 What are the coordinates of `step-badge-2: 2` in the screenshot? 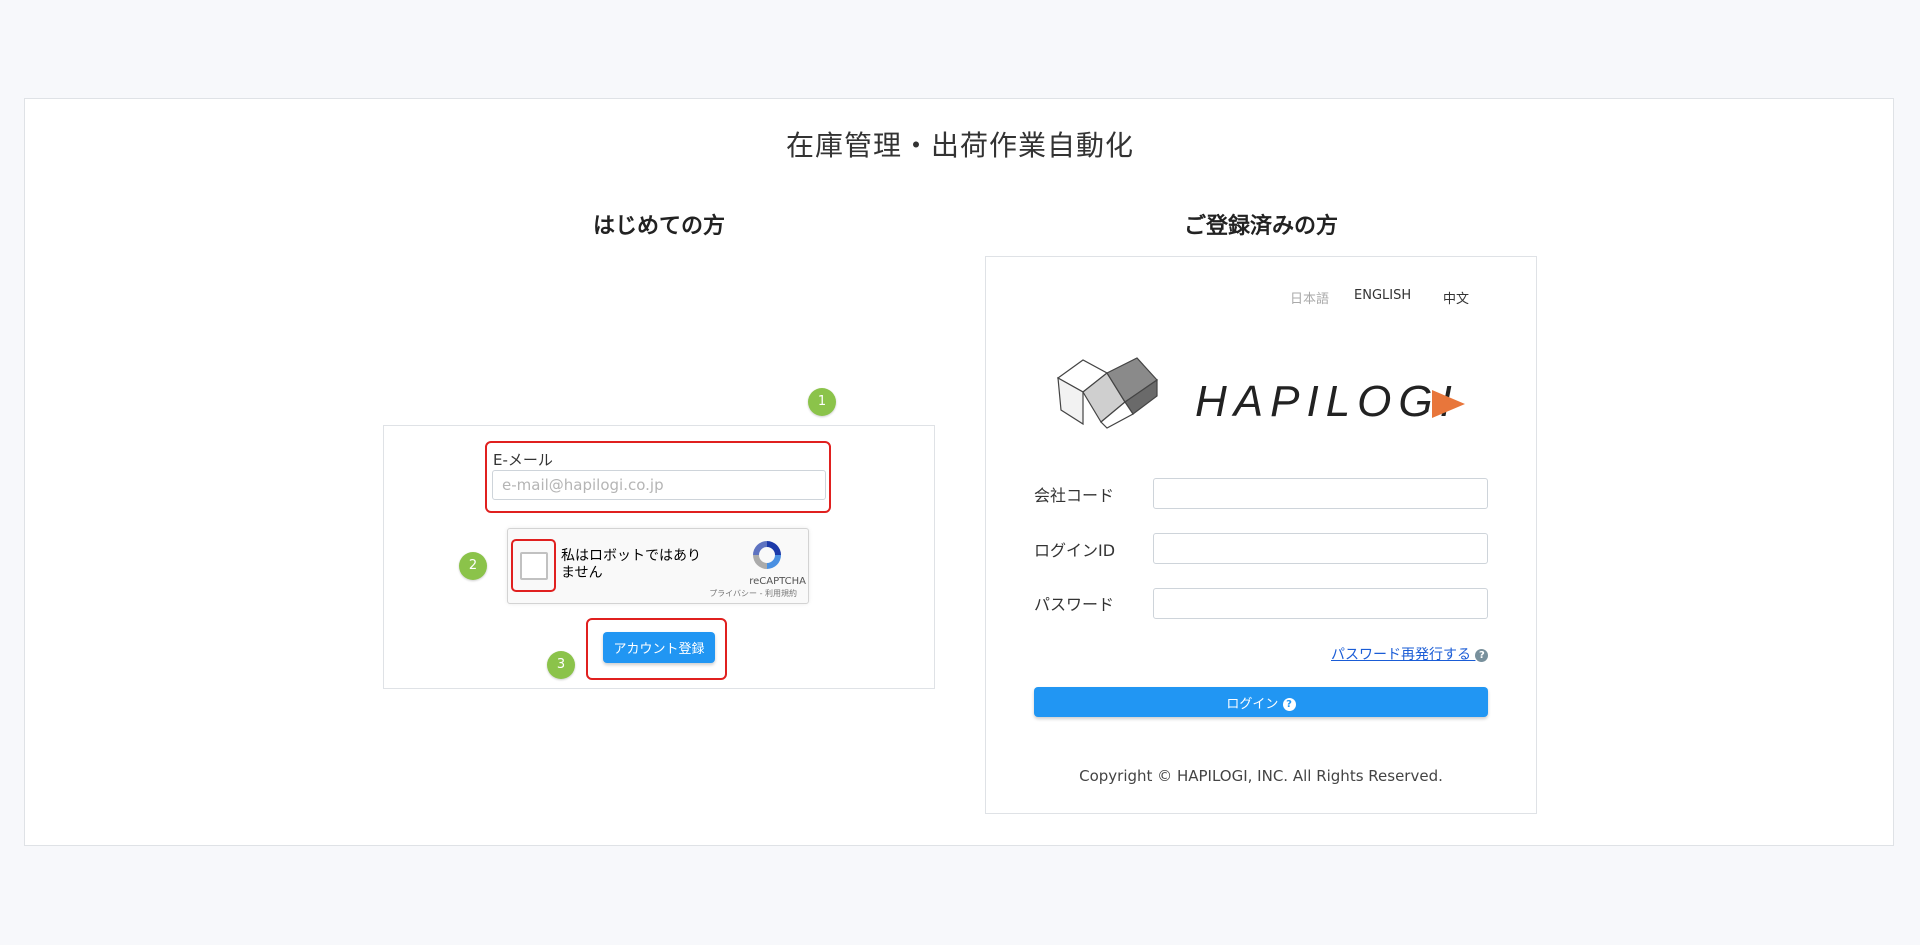 It's located at (473, 566).